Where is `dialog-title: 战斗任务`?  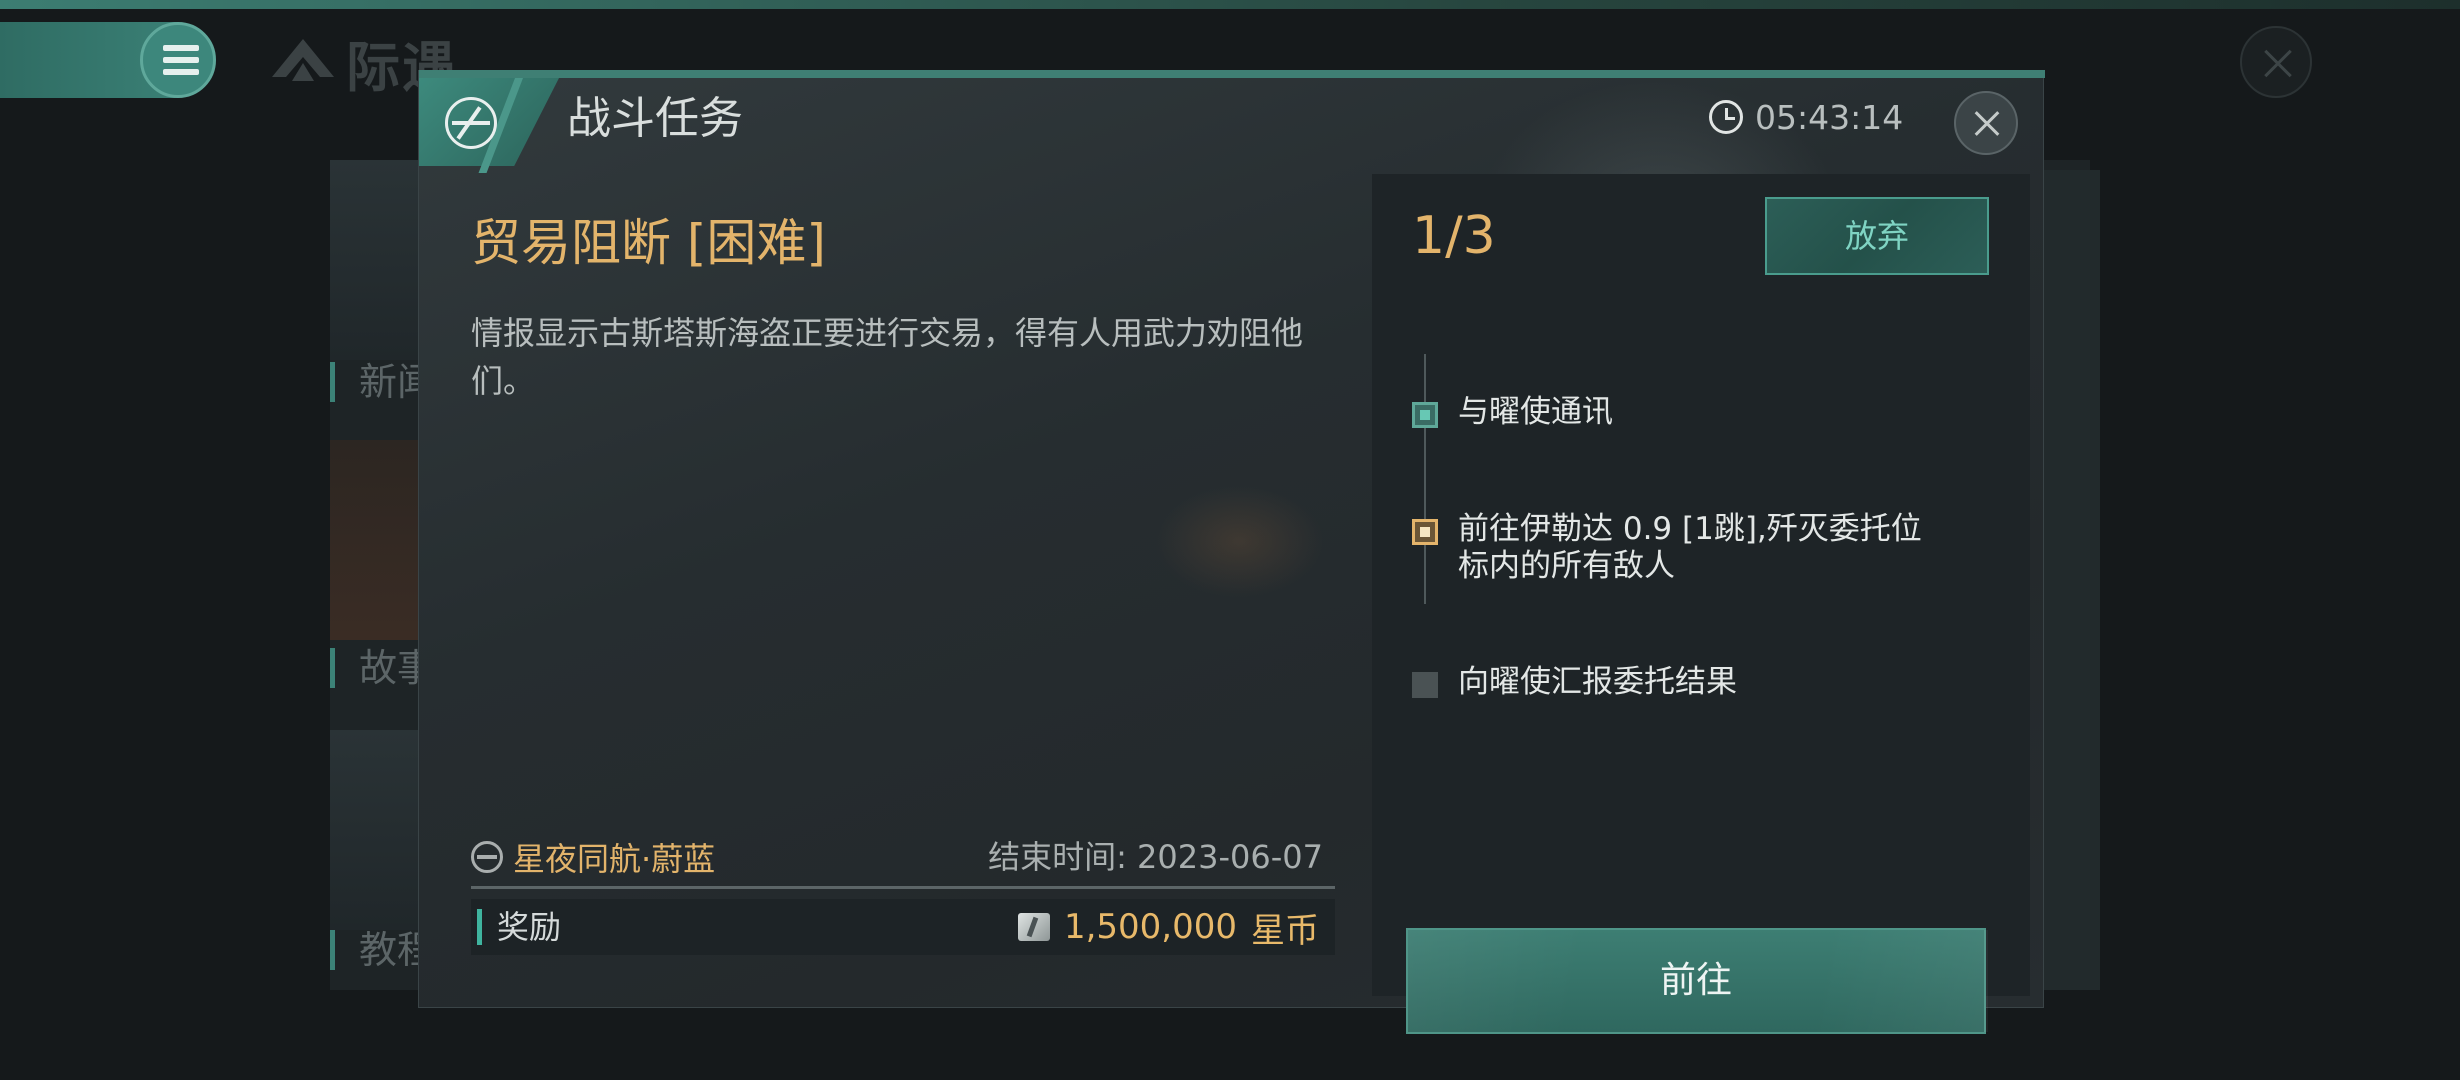 dialog-title: 战斗任务 is located at coordinates (655, 118).